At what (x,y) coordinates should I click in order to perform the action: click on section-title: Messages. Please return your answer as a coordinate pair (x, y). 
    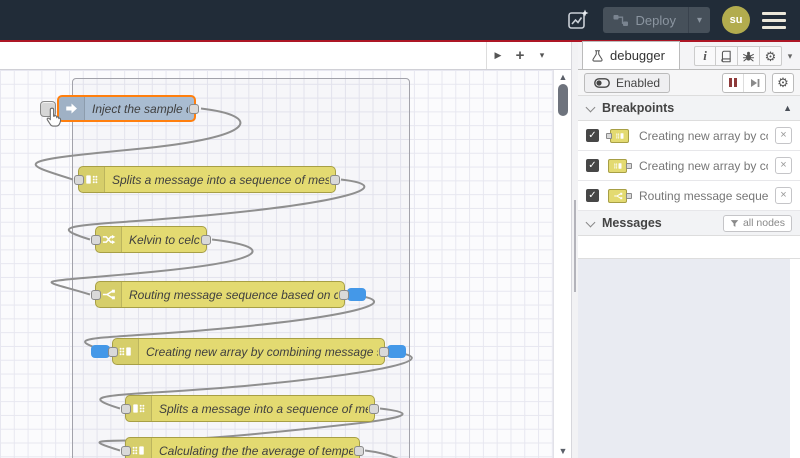
    Looking at the image, I should click on (632, 223).